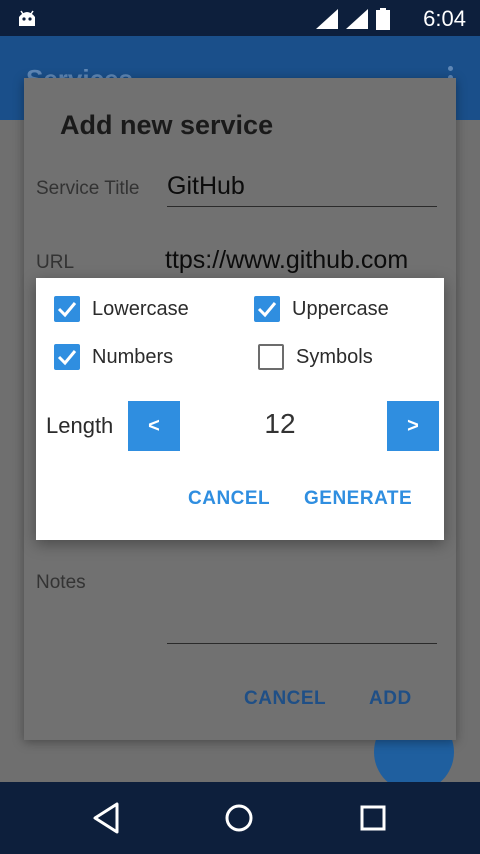 Image resolution: width=480 pixels, height=854 pixels. I want to click on numbers-option: Numbers, so click(113, 357).